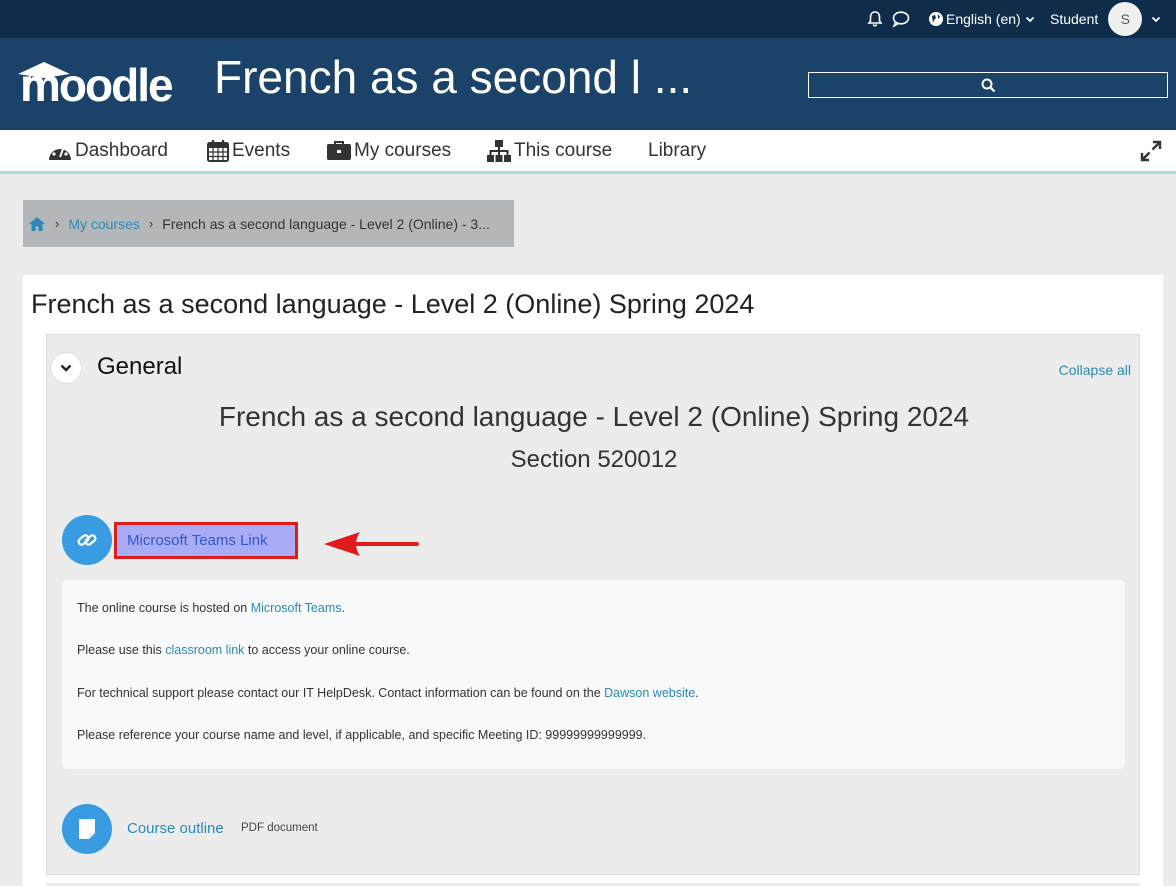  Describe the element at coordinates (121, 150) in the screenshot. I see `nav-dashboard-label: Dashboard` at that location.